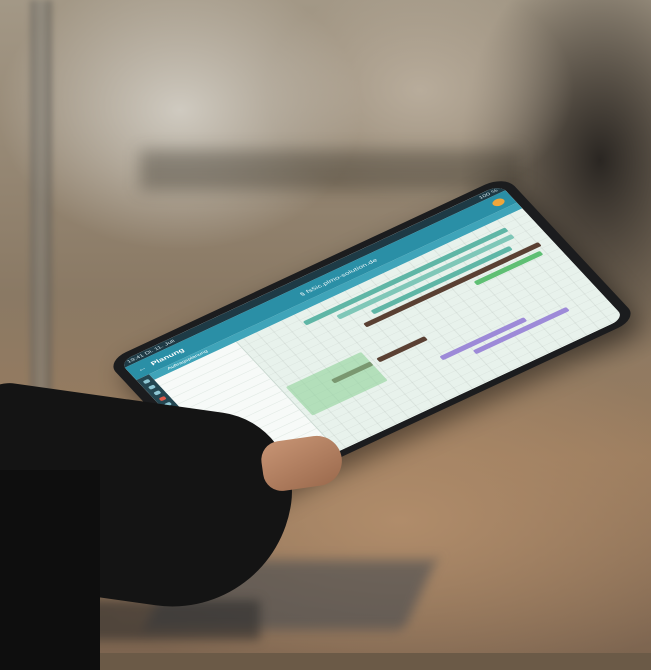 The height and width of the screenshot is (670, 651). What do you see at coordinates (498, 202) in the screenshot?
I see `avatar` at bounding box center [498, 202].